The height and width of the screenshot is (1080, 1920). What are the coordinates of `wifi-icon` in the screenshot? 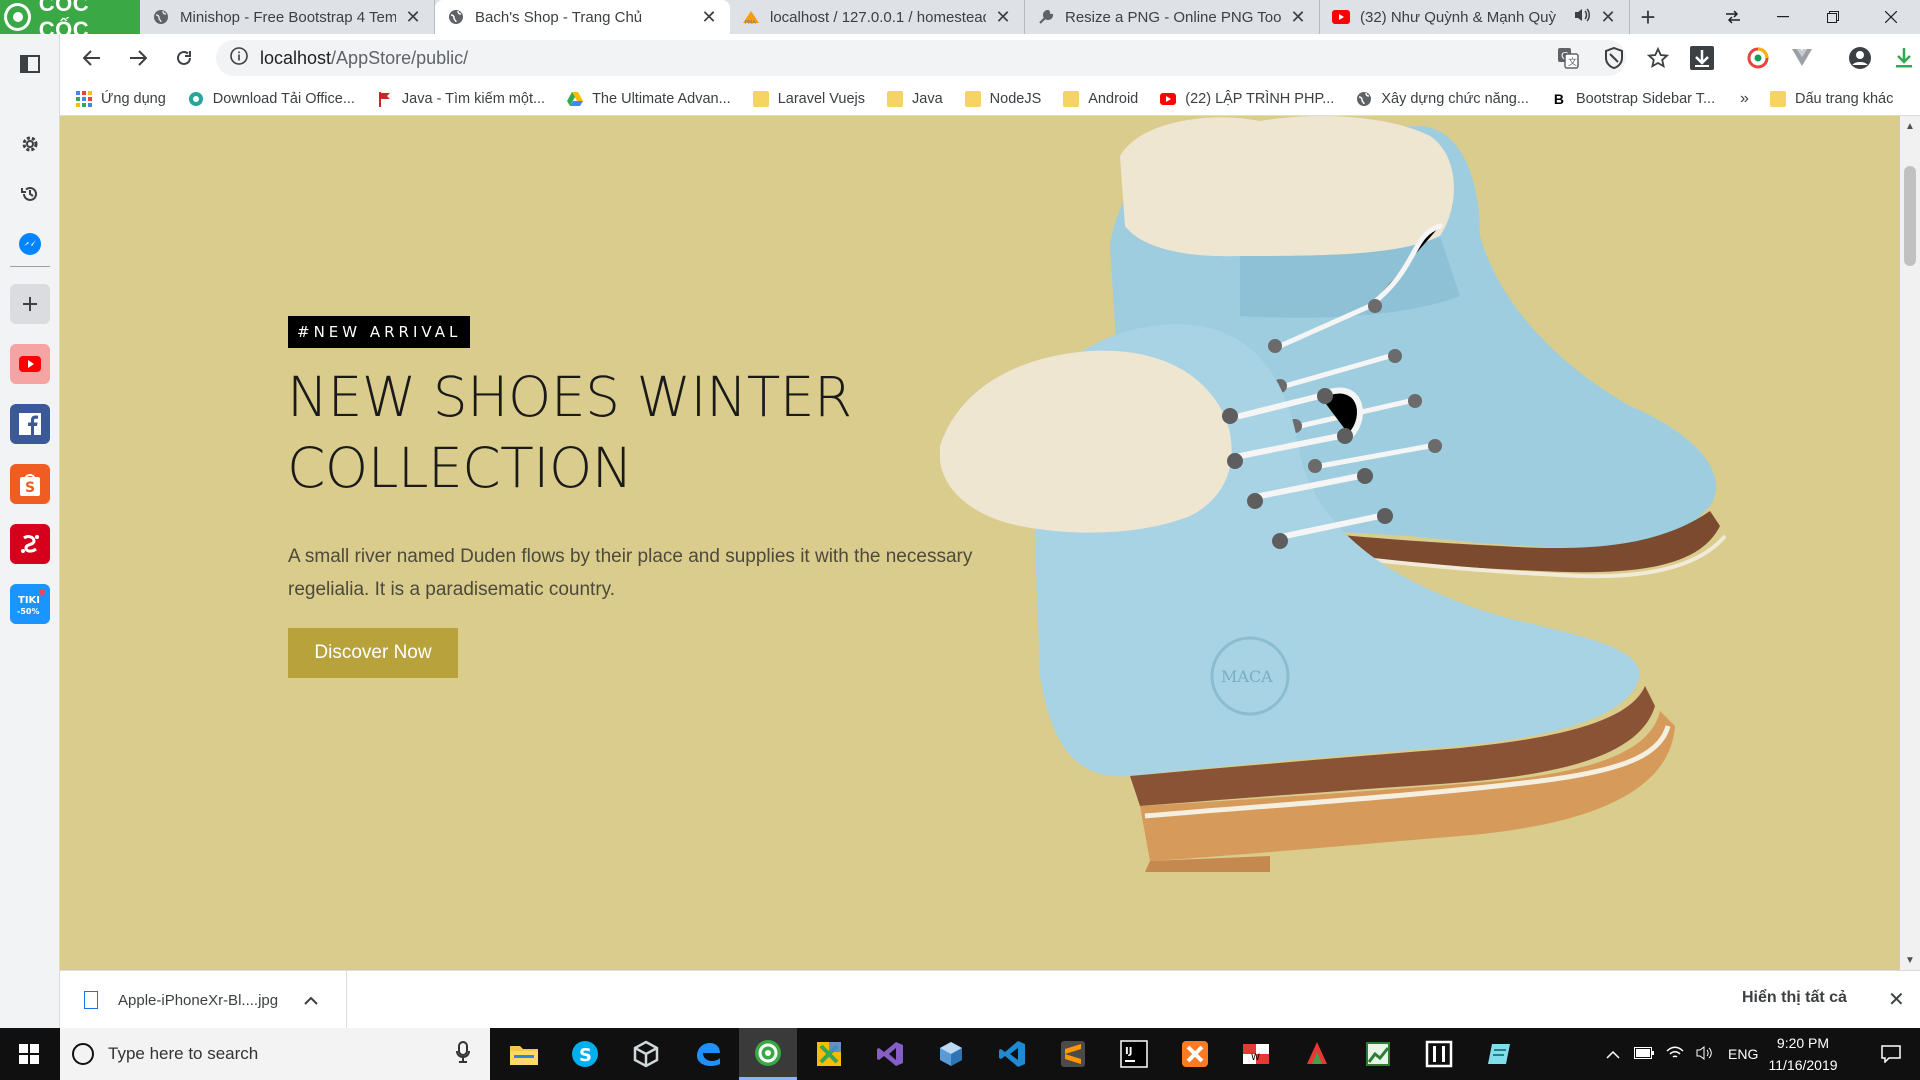 It's located at (1675, 1054).